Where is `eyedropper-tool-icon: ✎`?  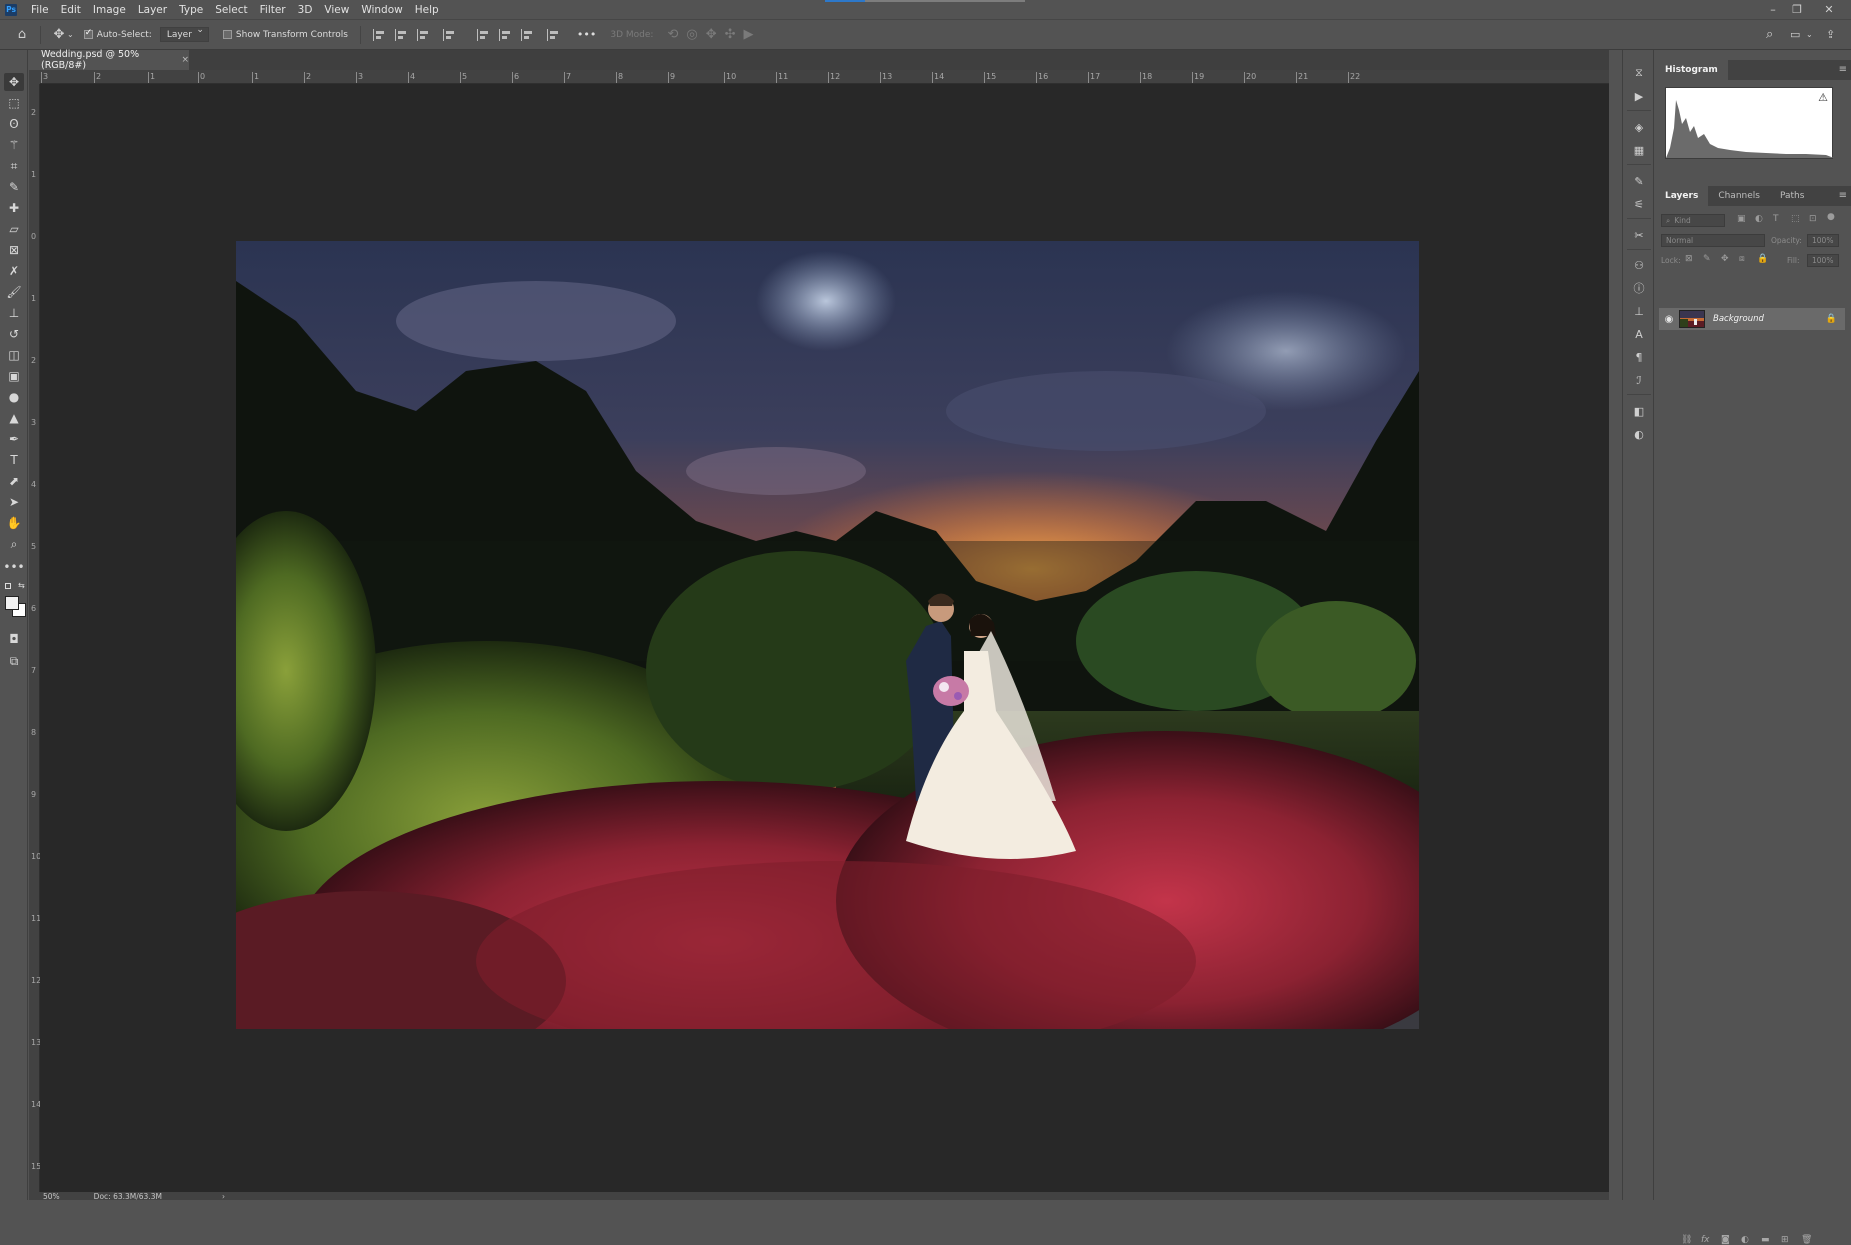
eyedropper-tool-icon: ✎ is located at coordinates (14, 187).